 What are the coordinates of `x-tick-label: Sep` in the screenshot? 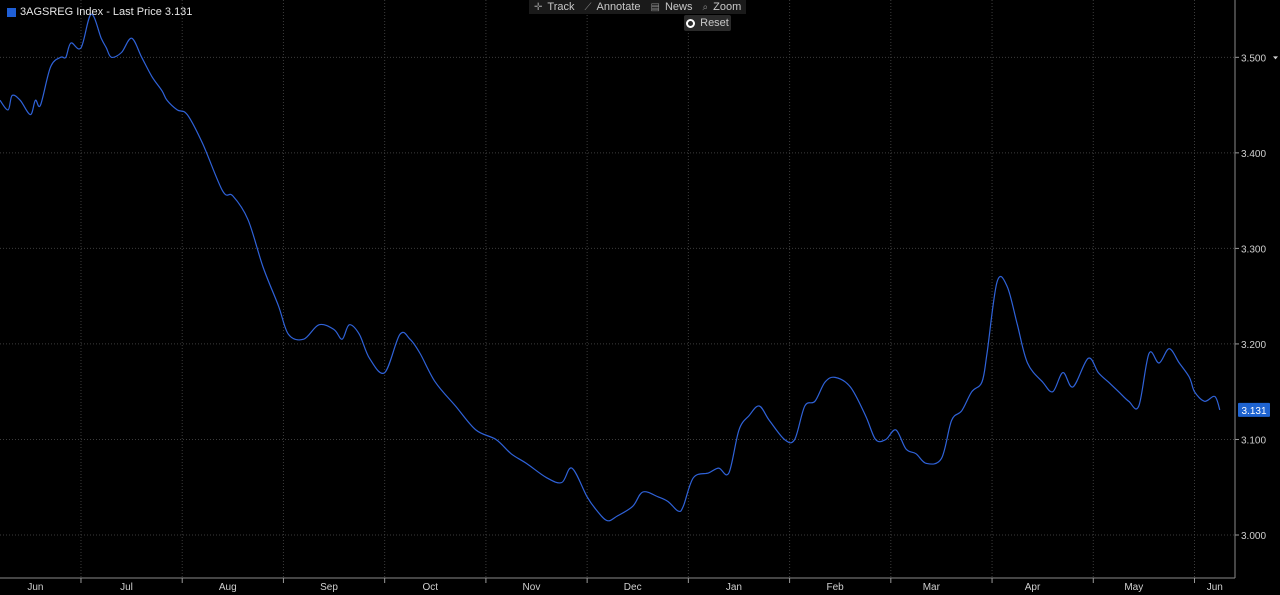 It's located at (329, 587).